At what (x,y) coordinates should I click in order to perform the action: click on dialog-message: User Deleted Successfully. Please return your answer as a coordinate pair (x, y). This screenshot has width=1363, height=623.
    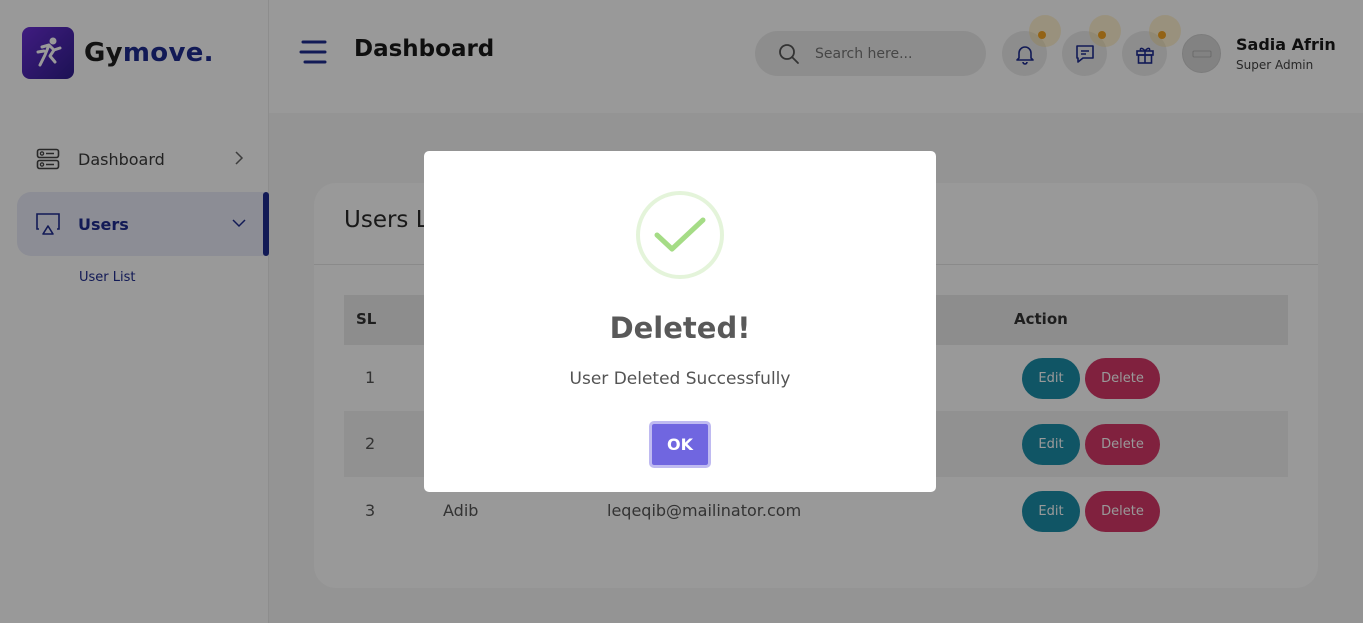
    Looking at the image, I should click on (680, 379).